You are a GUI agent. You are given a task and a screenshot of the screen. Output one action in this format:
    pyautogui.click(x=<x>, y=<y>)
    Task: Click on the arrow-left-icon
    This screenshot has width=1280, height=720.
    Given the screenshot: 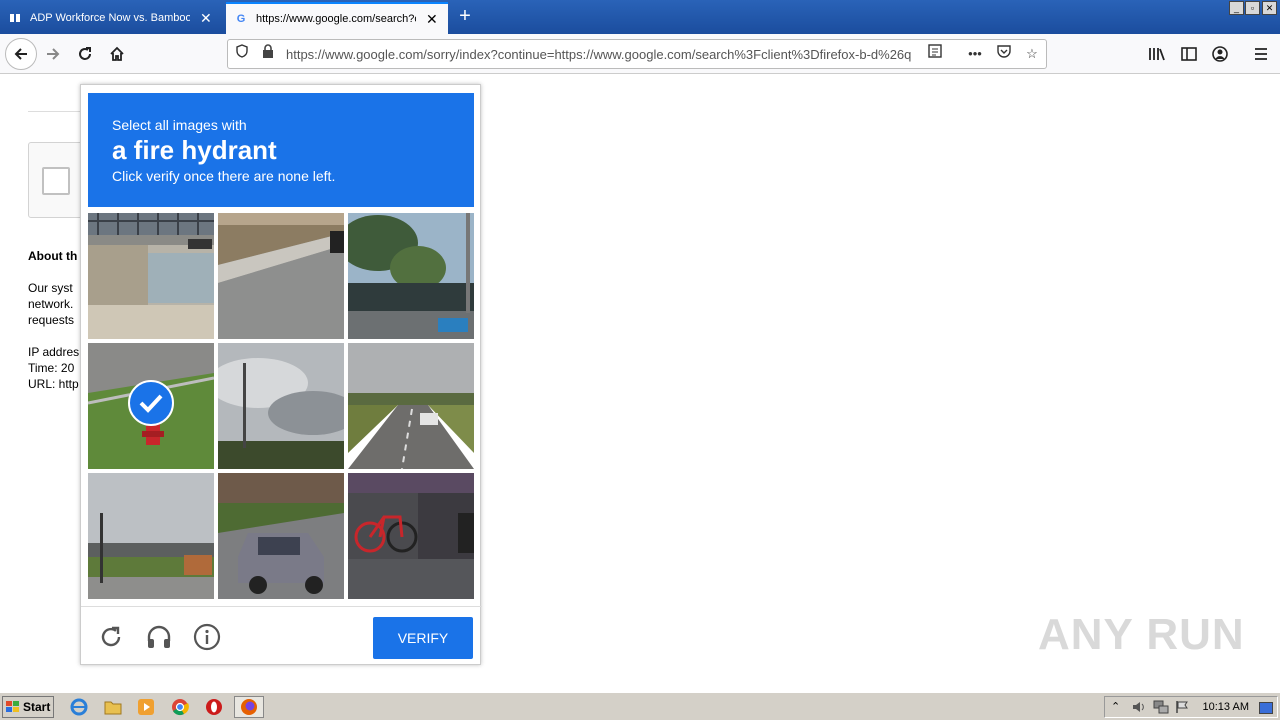 What is the action you would take?
    pyautogui.click(x=20, y=54)
    